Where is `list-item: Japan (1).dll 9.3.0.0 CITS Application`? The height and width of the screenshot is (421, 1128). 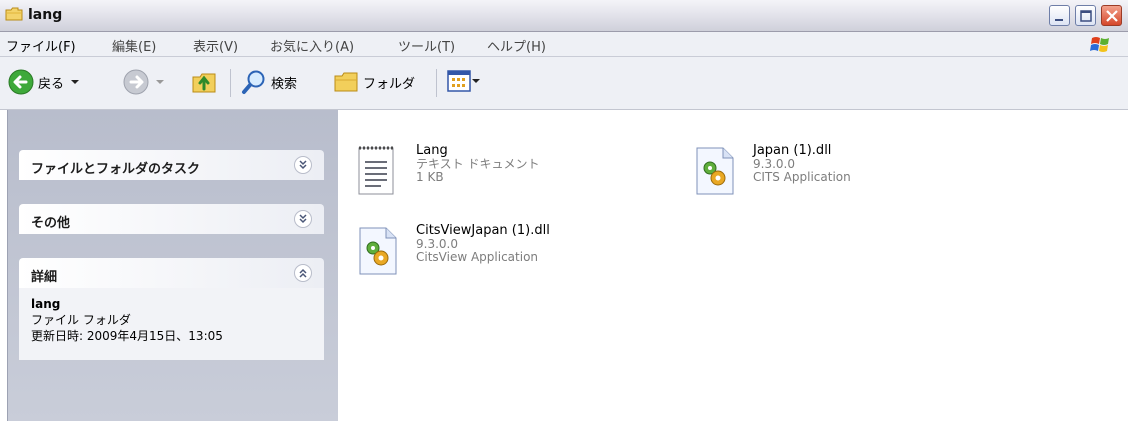
list-item: Japan (1).dll 9.3.0.0 CITS Application is located at coordinates (771, 171).